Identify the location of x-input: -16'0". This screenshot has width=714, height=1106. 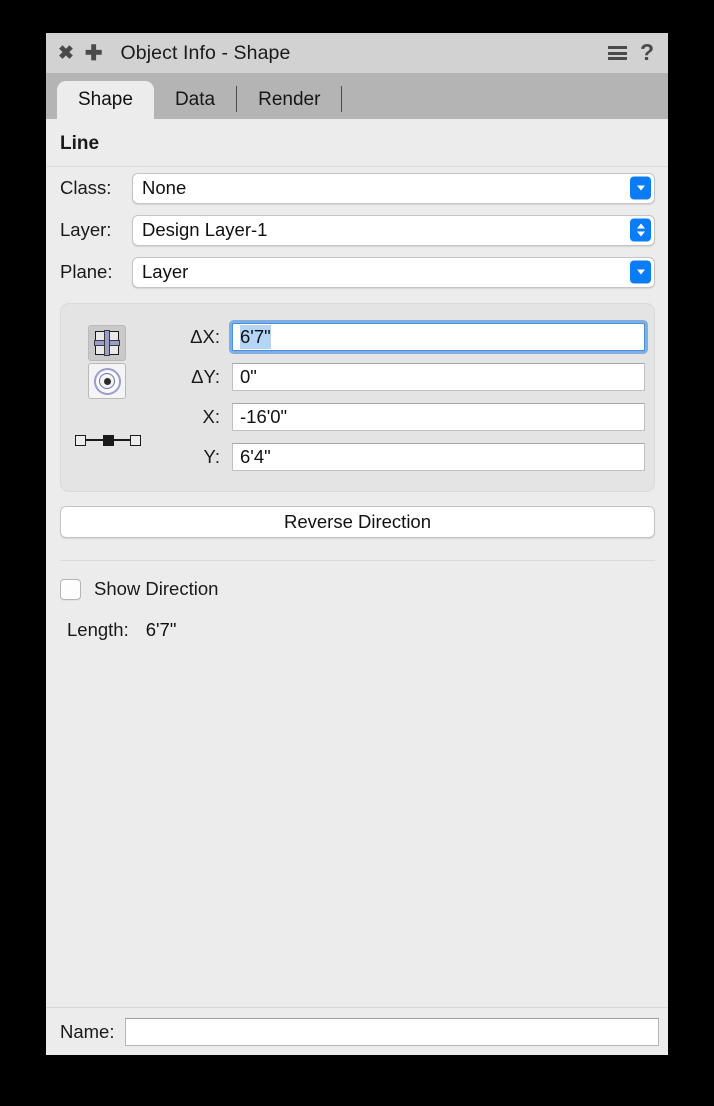
(438, 417).